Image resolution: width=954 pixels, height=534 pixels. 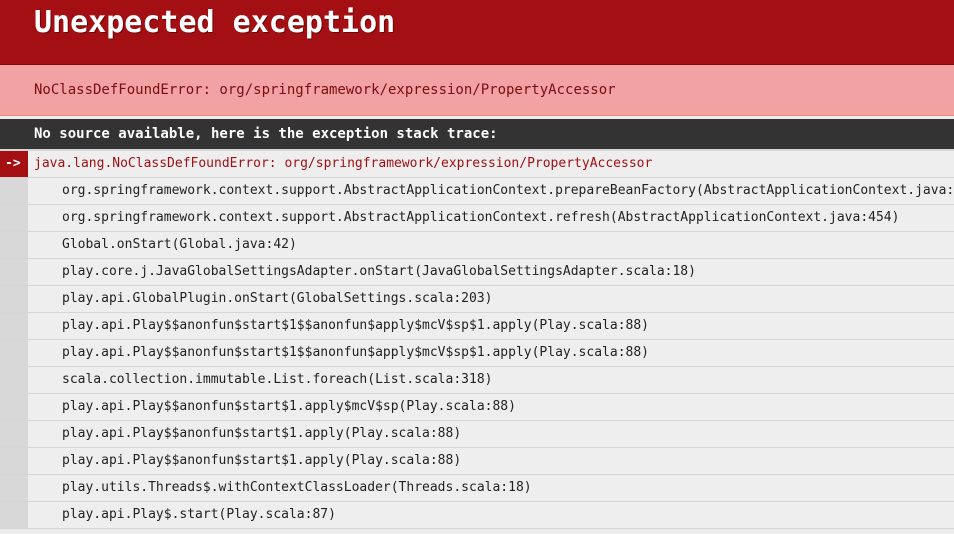 I want to click on current-line-arrow-icon: ->, so click(x=13, y=163).